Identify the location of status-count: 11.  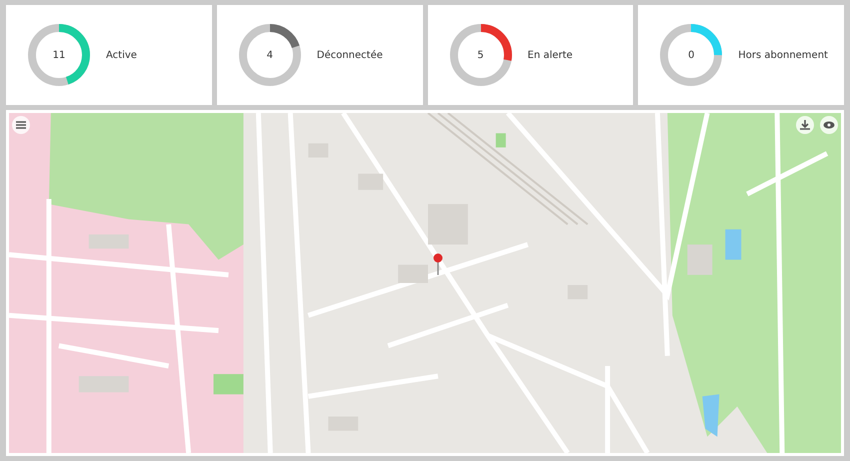
(59, 55).